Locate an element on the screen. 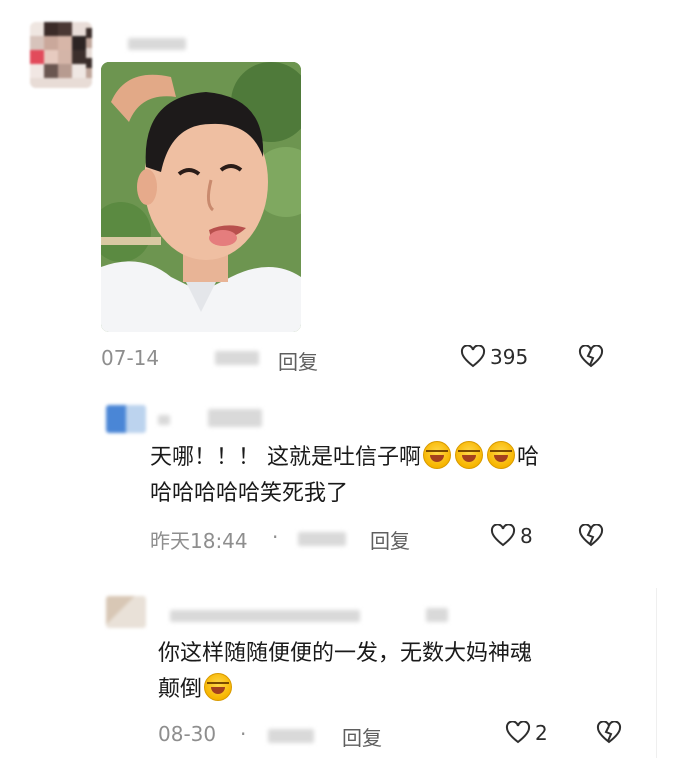 Image resolution: width=700 pixels, height=769 pixels. comment-1-like-button: 8 is located at coordinates (511, 536).